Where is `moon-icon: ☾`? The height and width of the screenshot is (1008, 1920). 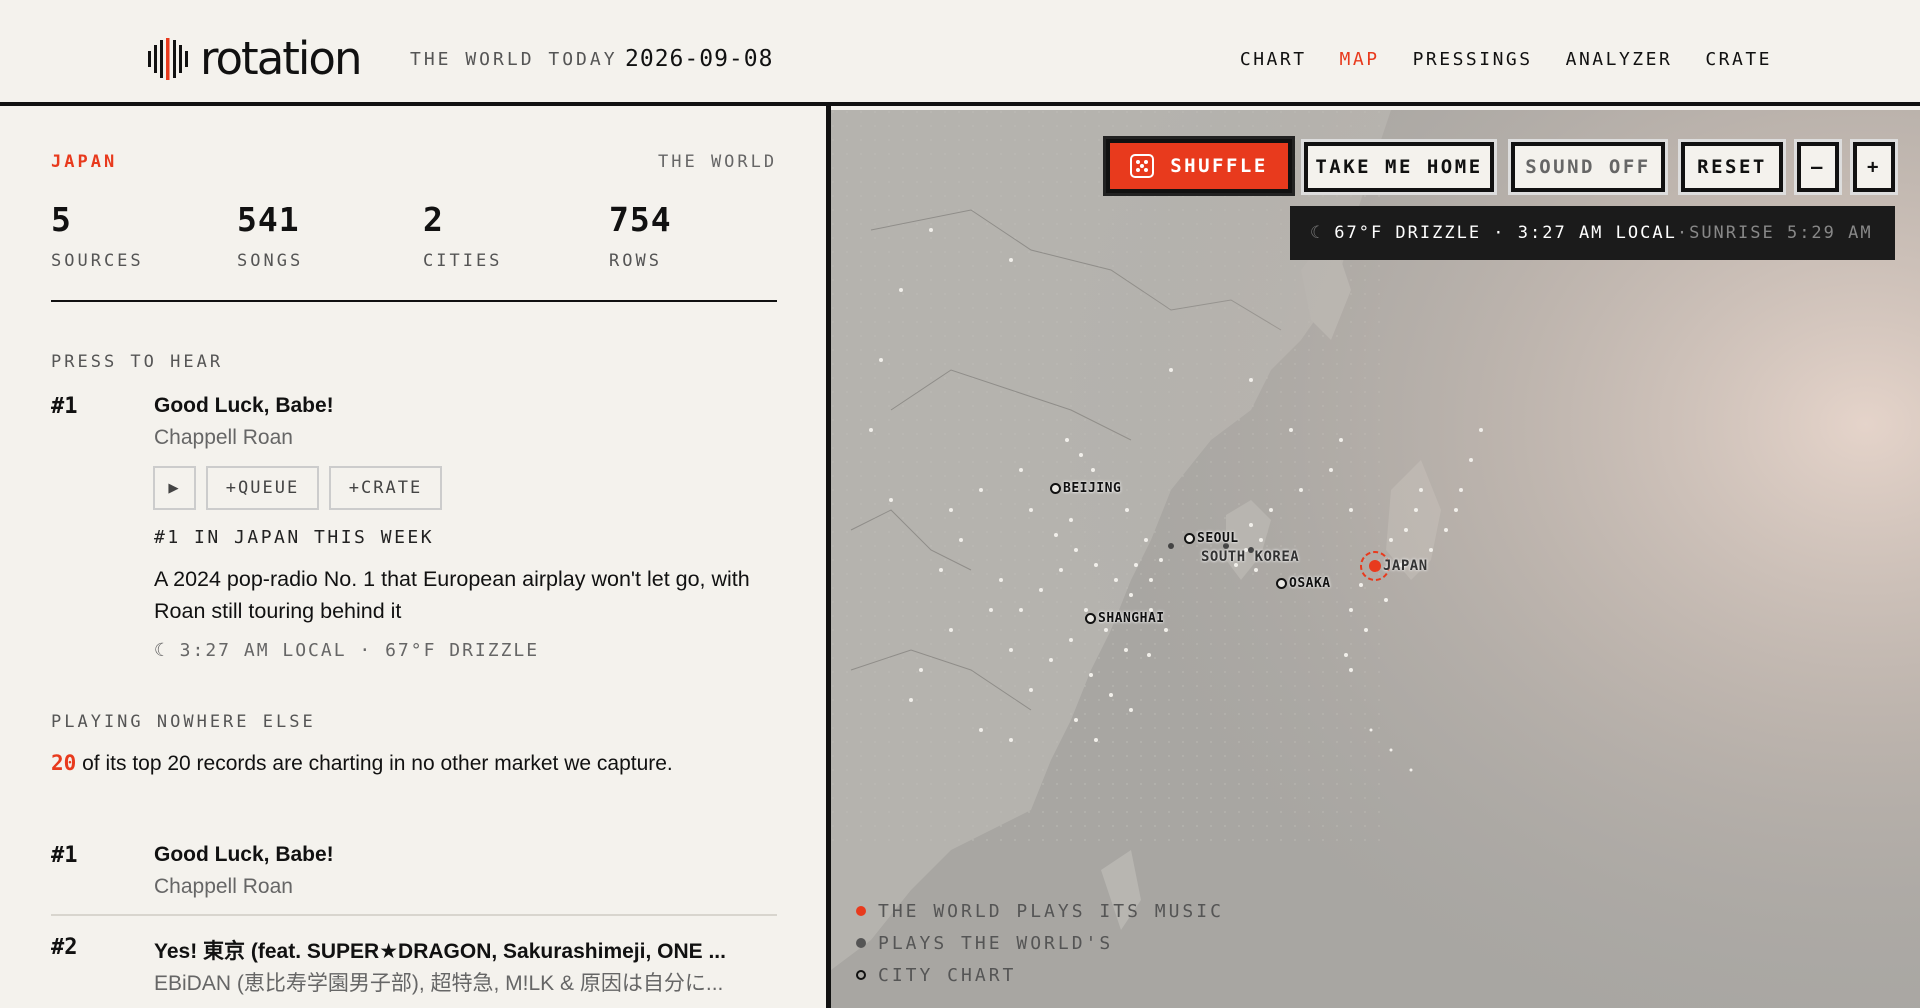
moon-icon: ☾ is located at coordinates (1316, 233).